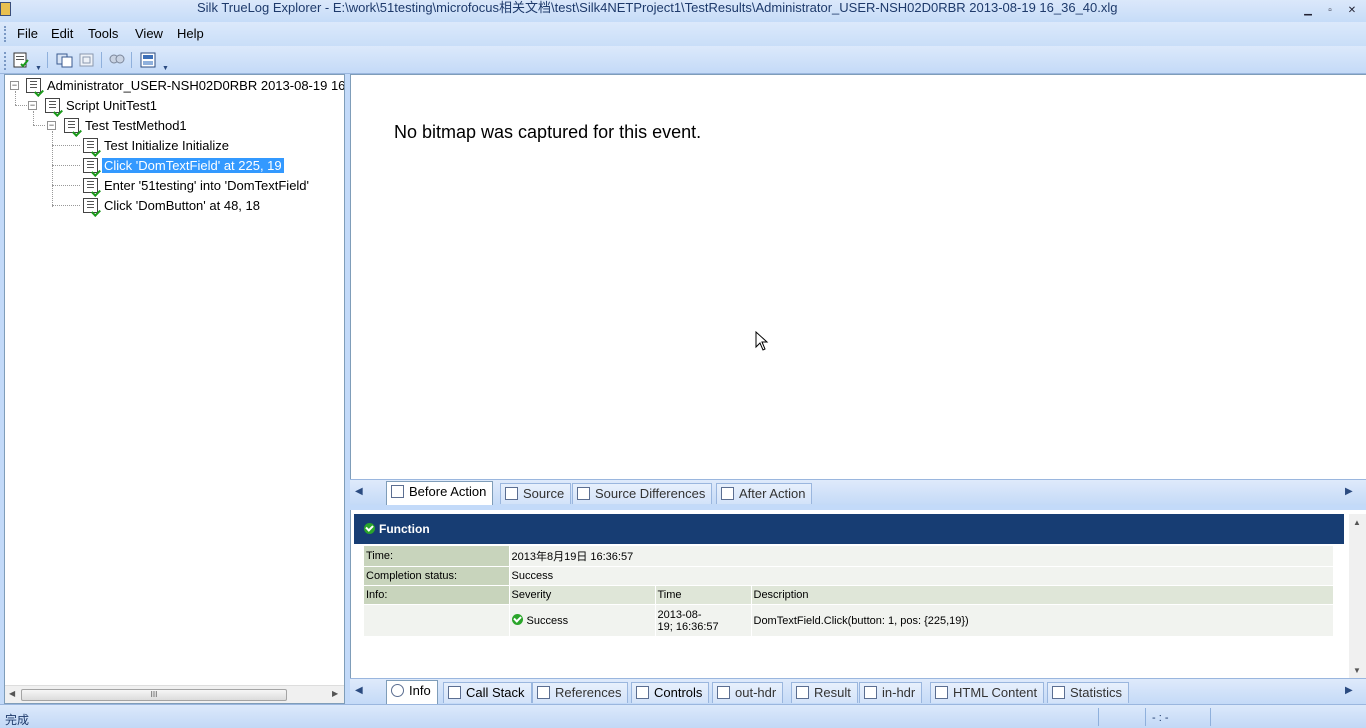 Image resolution: width=1366 pixels, height=728 pixels. What do you see at coordinates (849, 556) in the screenshot?
I see `table-row: Time: 2013年8月19日 16:36:57` at bounding box center [849, 556].